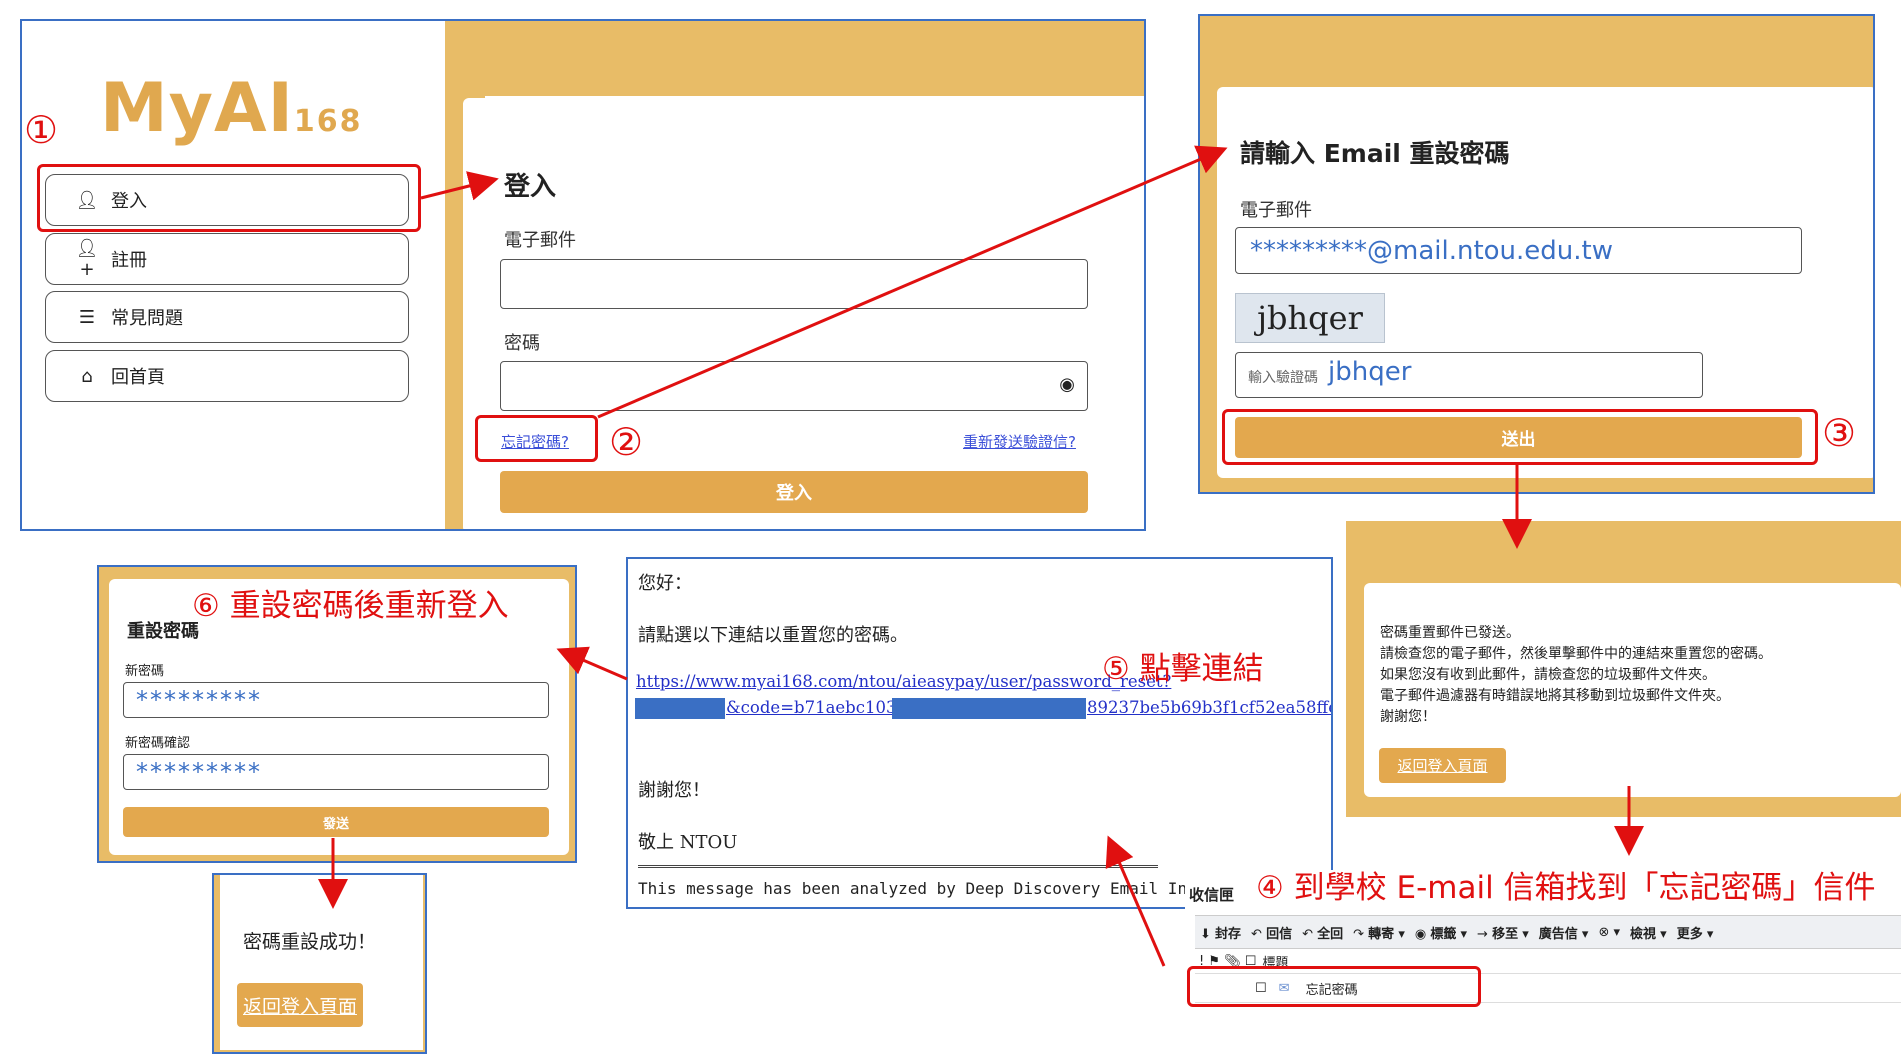 Image resolution: width=1901 pixels, height=1062 pixels. What do you see at coordinates (592, 663) in the screenshot?
I see `arrow-5-to-reset-form` at bounding box center [592, 663].